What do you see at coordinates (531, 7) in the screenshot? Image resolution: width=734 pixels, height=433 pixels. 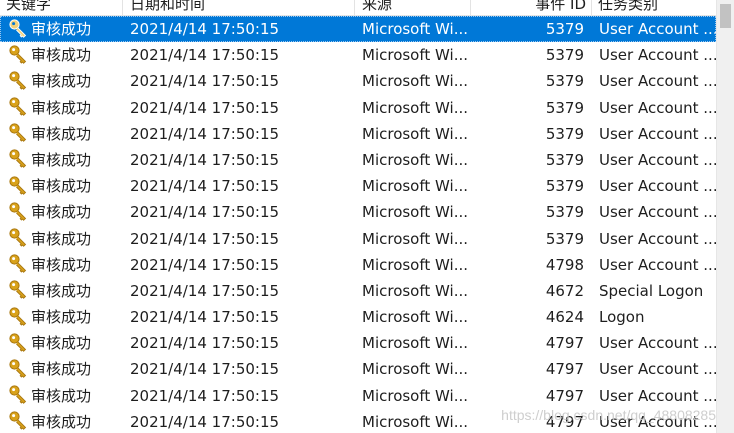 I see `column-event-id: 事件 ID` at bounding box center [531, 7].